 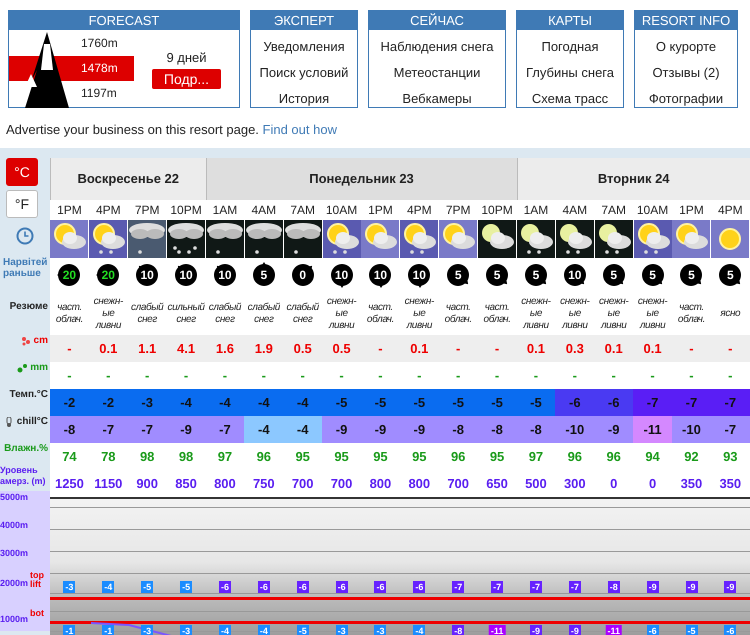 What do you see at coordinates (570, 99) in the screenshot?
I see `menu-link: Схема трасс` at bounding box center [570, 99].